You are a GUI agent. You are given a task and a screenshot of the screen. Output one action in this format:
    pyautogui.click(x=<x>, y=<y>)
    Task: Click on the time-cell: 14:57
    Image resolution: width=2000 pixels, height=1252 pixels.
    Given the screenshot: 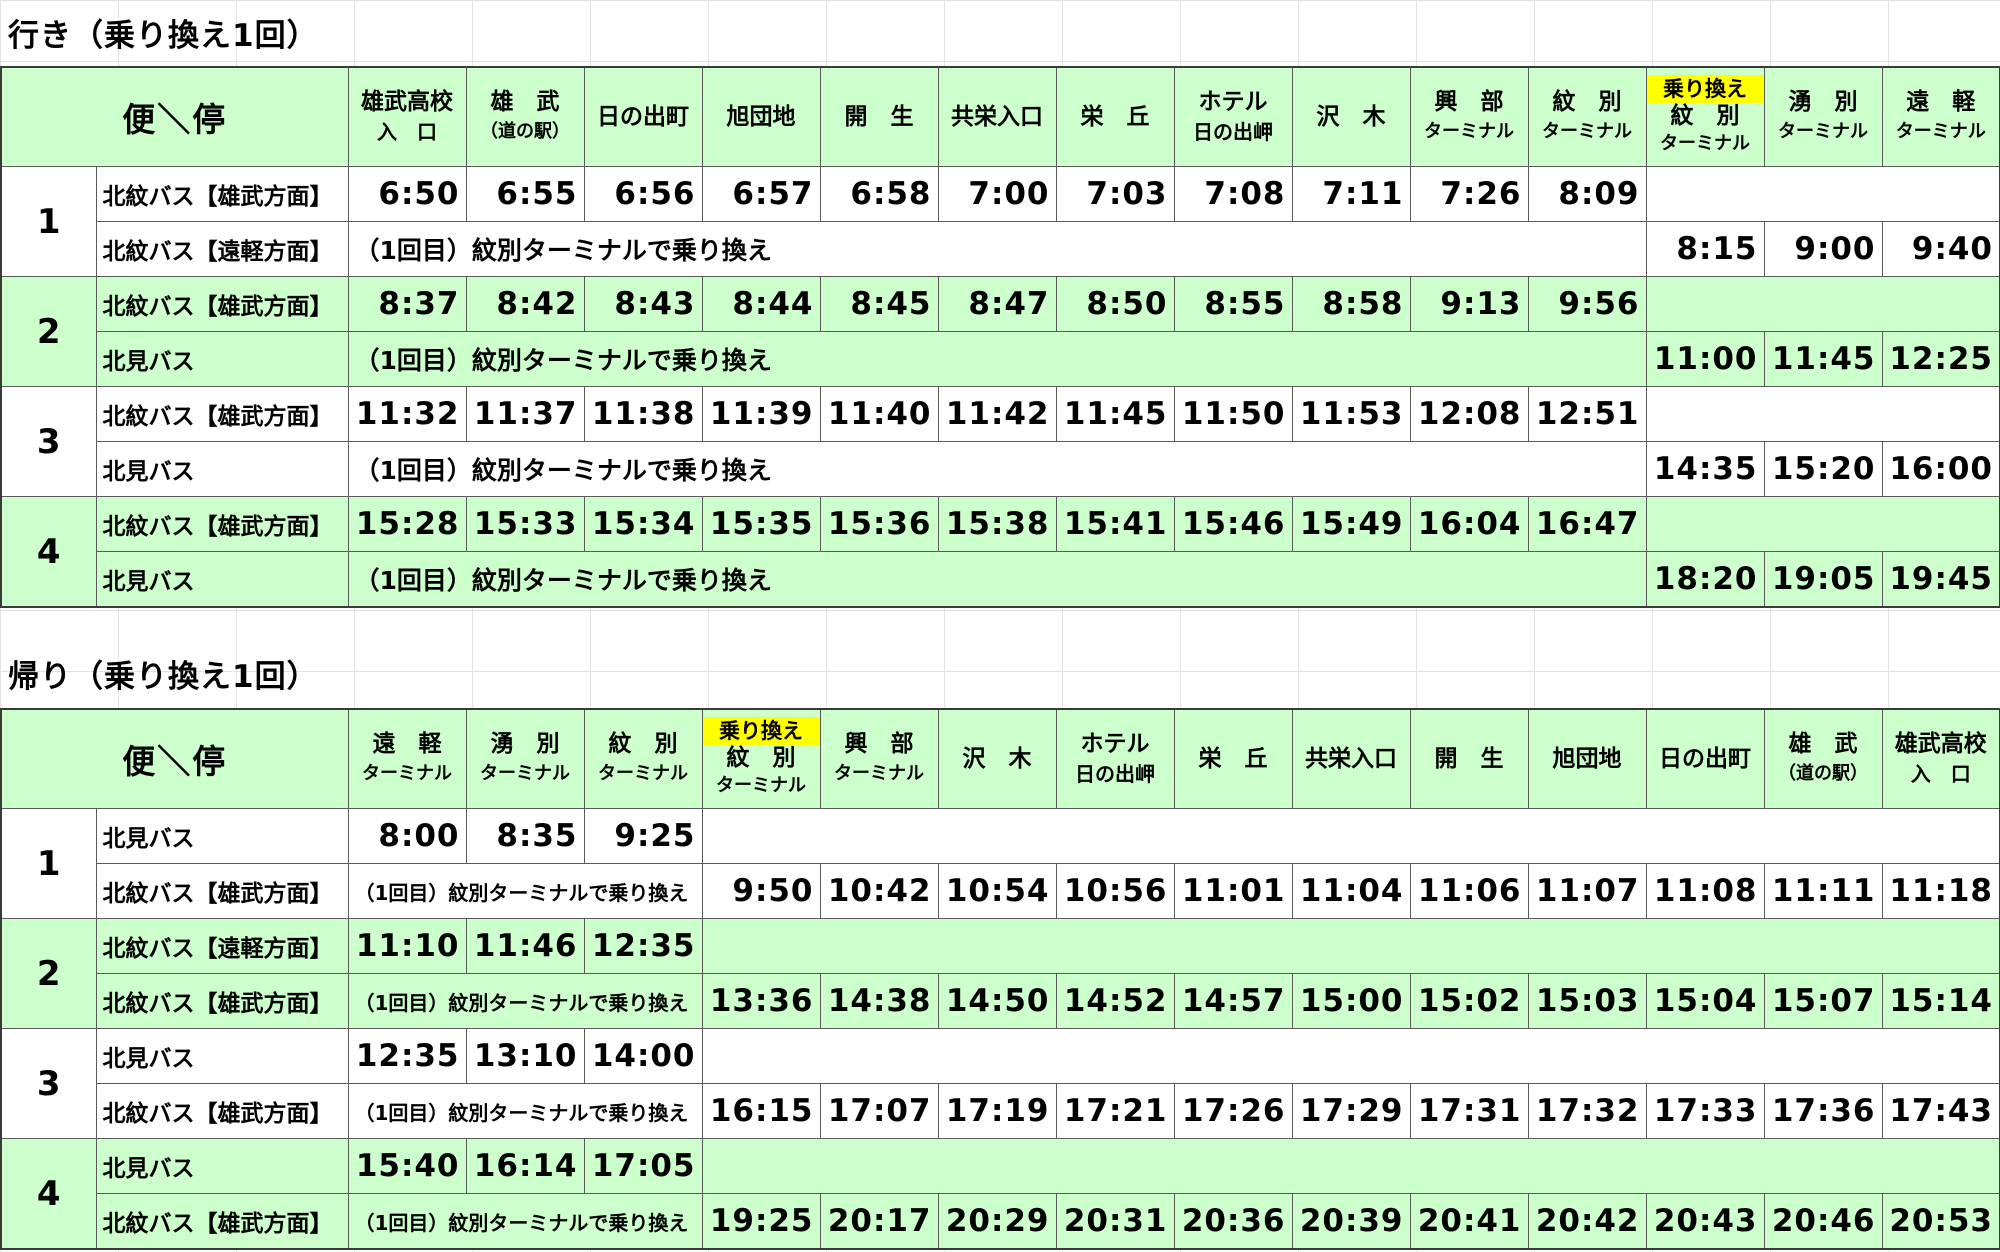 What is the action you would take?
    pyautogui.click(x=1233, y=1001)
    